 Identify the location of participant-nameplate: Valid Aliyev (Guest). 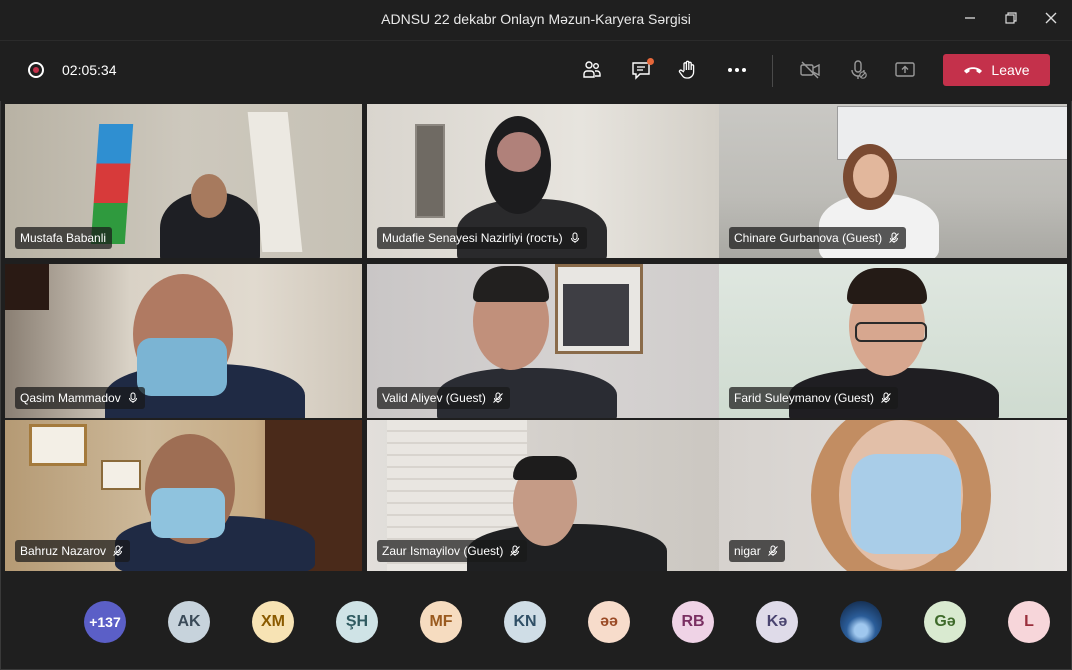
(443, 398).